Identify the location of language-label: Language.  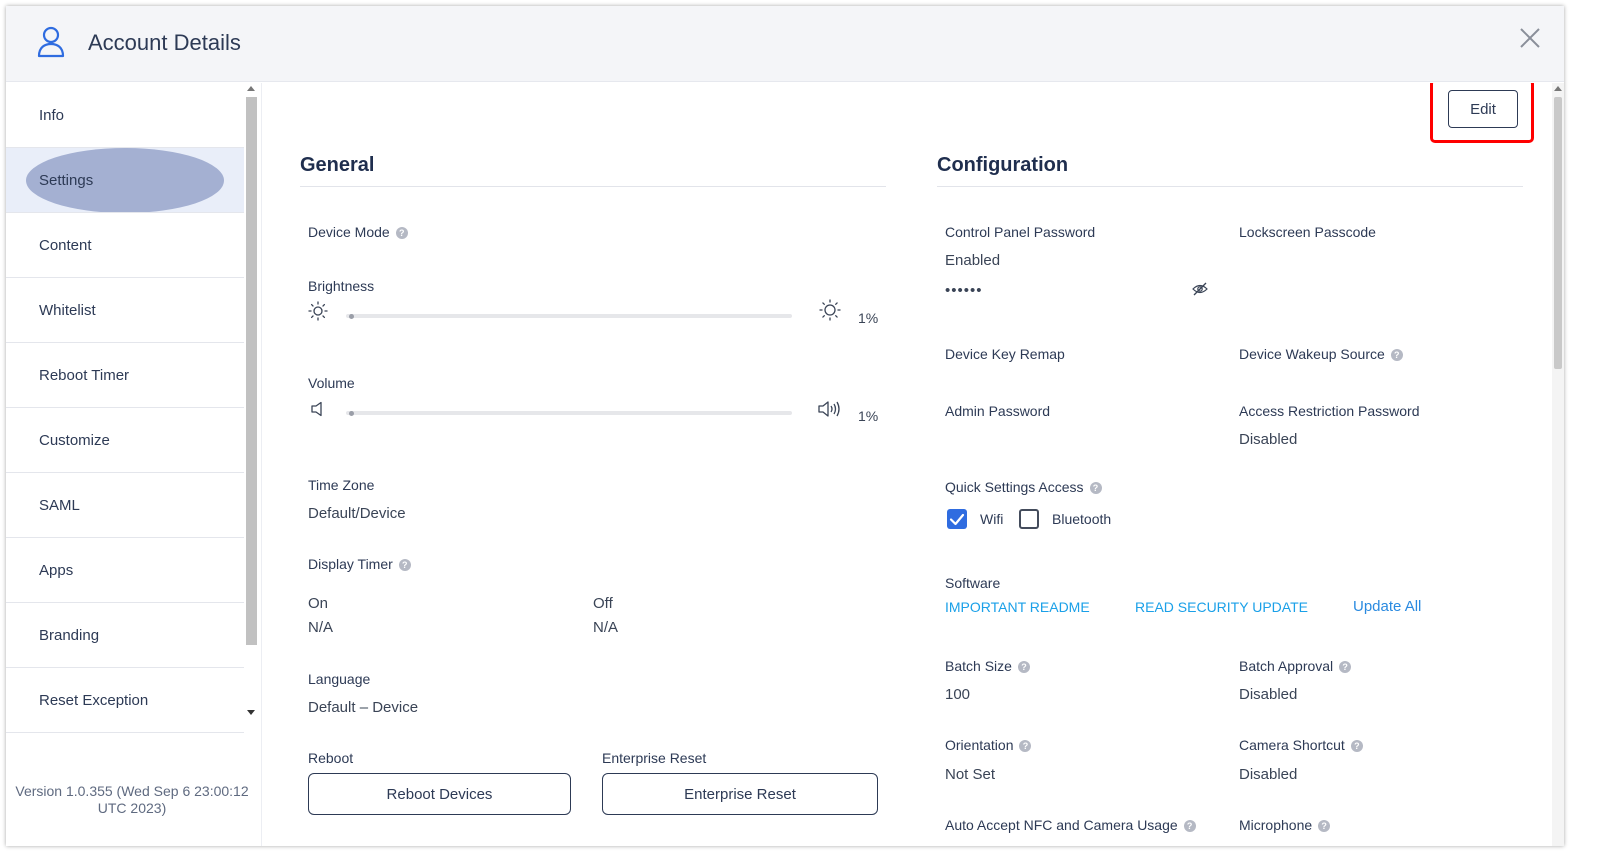
(339, 679).